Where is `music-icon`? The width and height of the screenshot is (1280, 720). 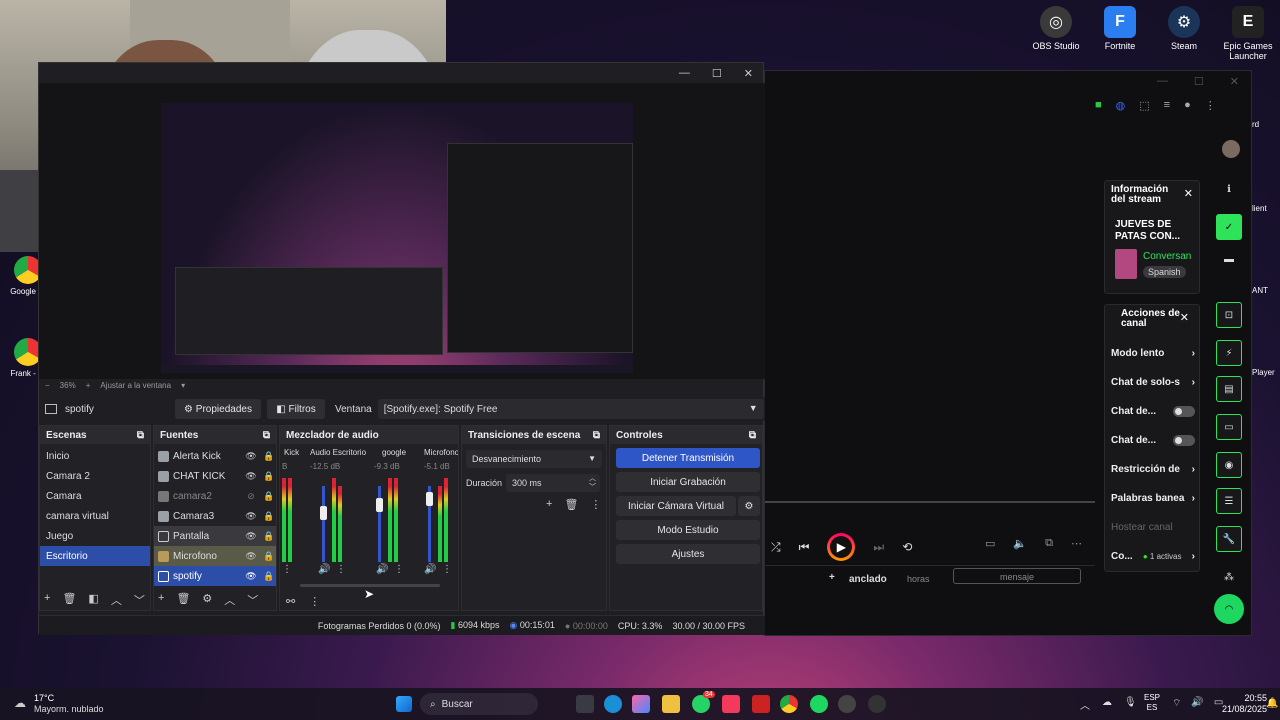
music-icon is located at coordinates (731, 704).